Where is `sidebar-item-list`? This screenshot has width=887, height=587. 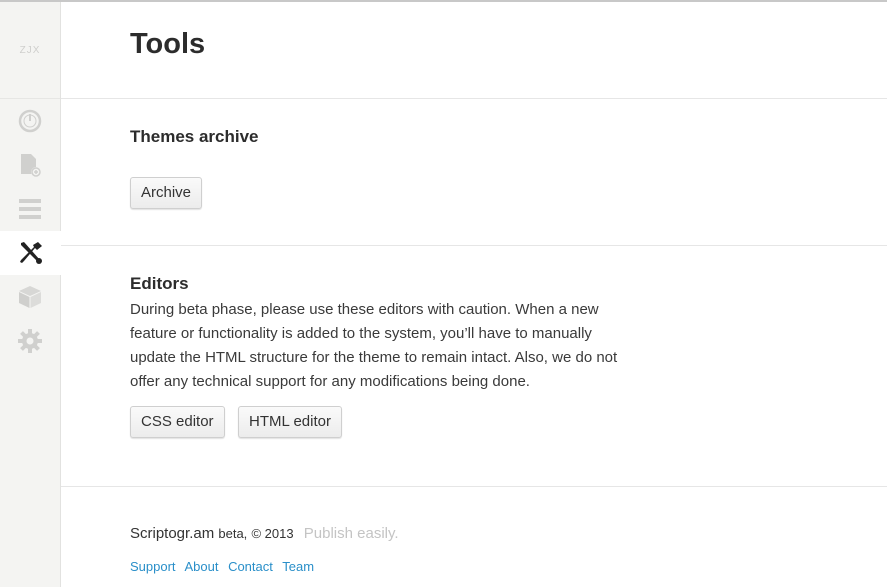 sidebar-item-list is located at coordinates (30, 209).